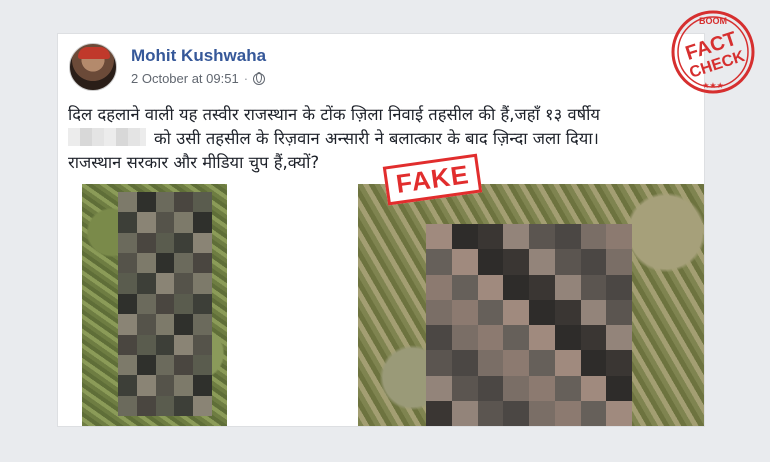 This screenshot has height=462, width=770. I want to click on post-timestamp: 2 October at 09:51, so click(185, 78).